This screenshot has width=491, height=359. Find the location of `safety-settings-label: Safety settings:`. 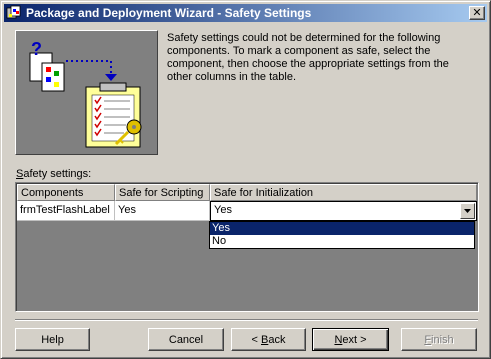

safety-settings-label: Safety settings: is located at coordinates (53, 174).